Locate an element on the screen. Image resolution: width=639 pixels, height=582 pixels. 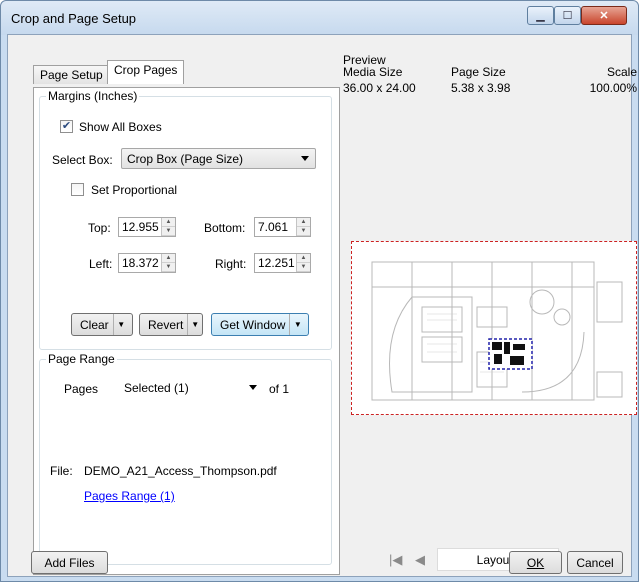
right-margin-value: 12.251 is located at coordinates (276, 263).